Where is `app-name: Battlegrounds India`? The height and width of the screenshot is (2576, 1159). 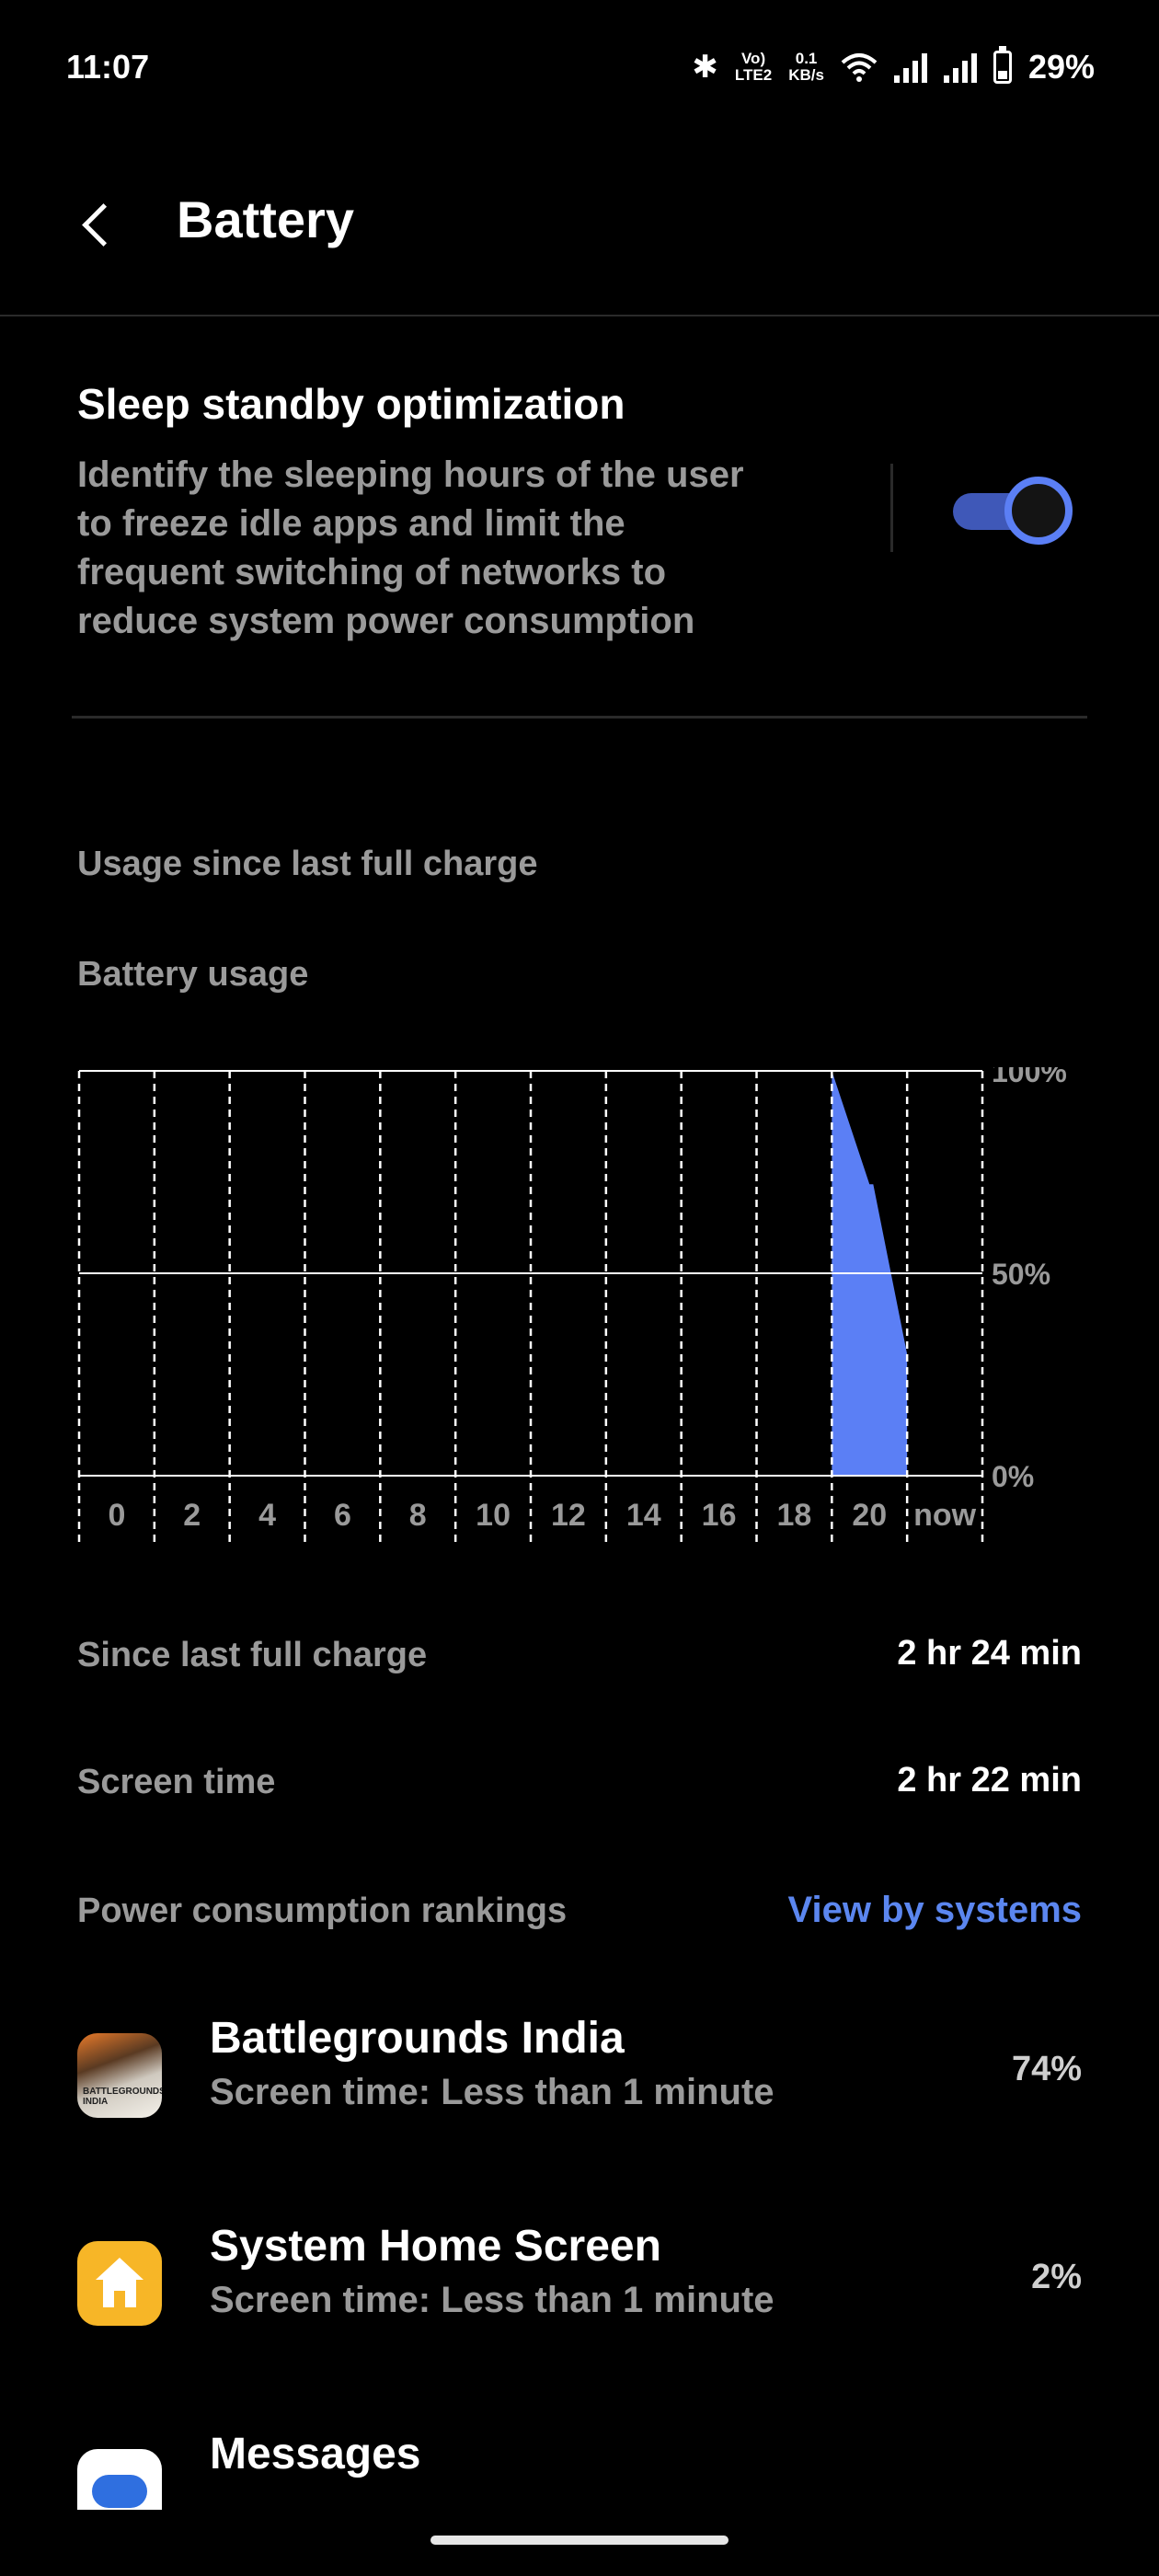
app-name: Battlegrounds India is located at coordinates (417, 2039).